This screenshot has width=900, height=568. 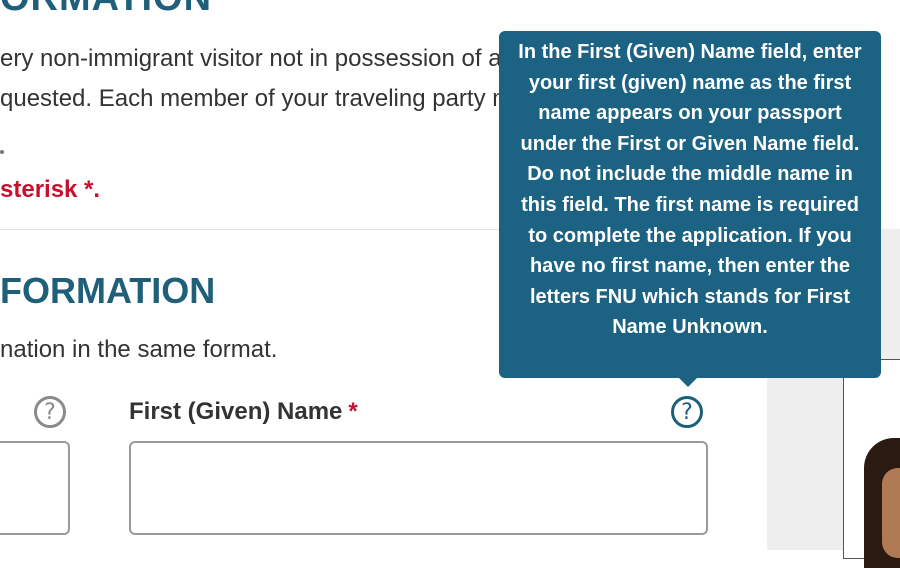 I want to click on help-question-icon: ?, so click(x=50, y=412).